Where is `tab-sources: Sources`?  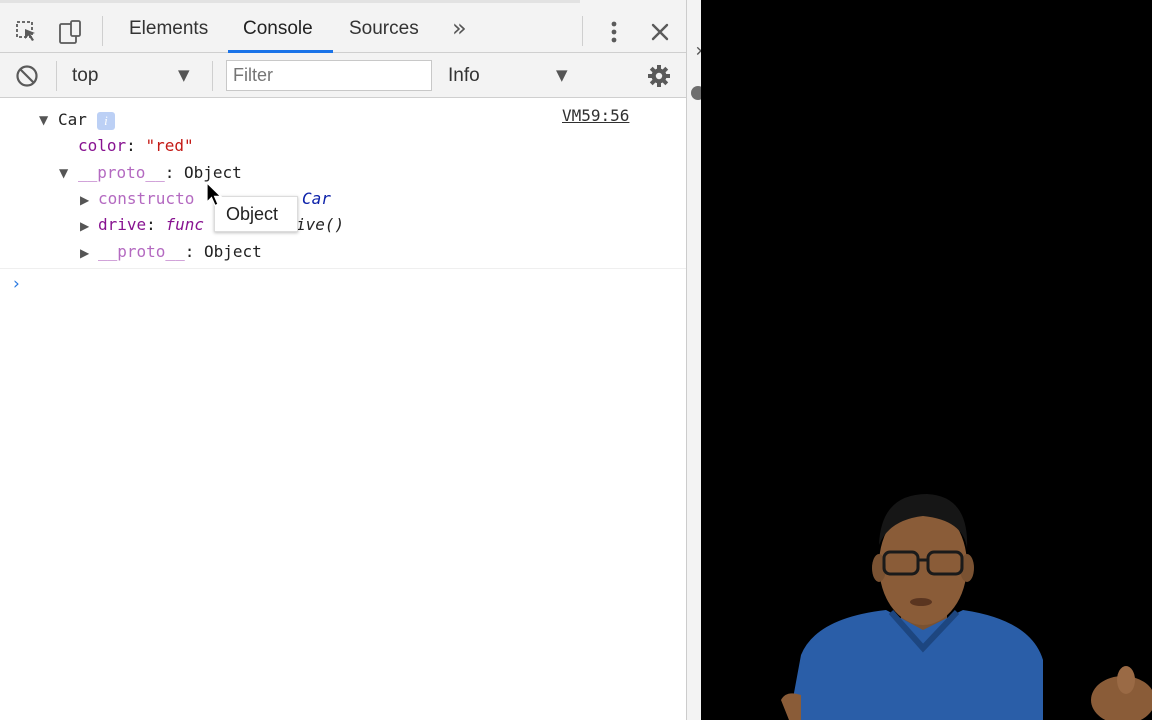 tab-sources: Sources is located at coordinates (384, 29).